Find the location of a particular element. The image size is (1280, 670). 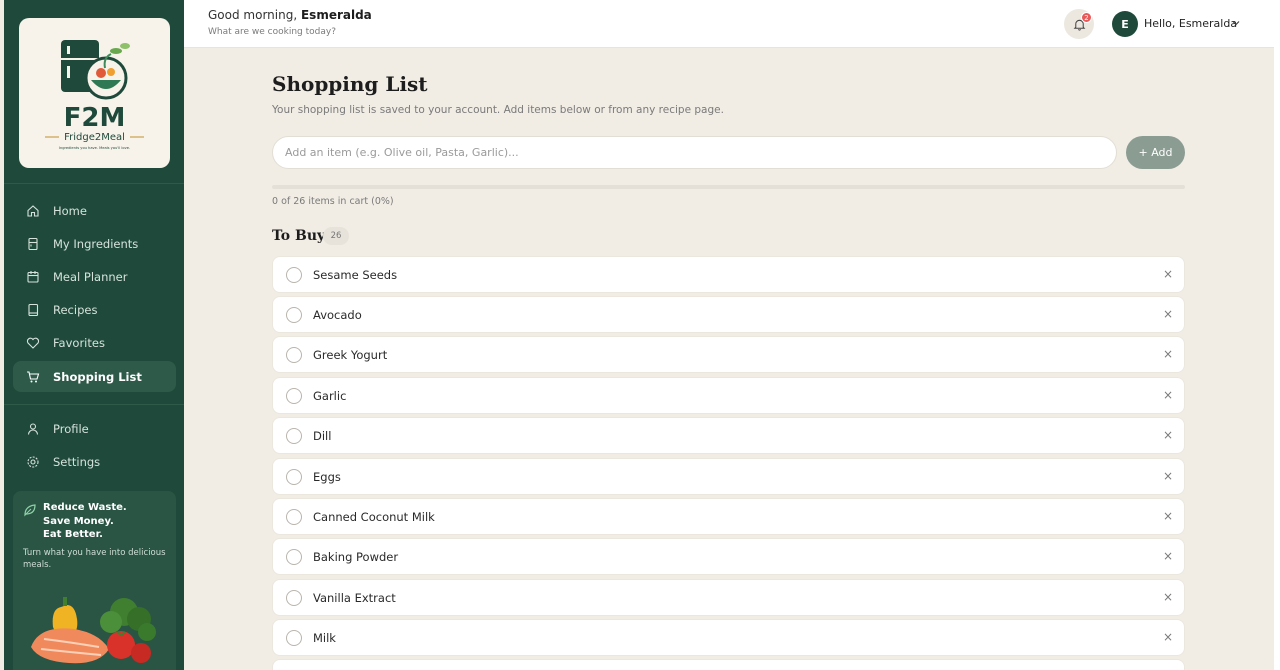

sidebar-item-favorites: Favorites is located at coordinates (94, 342).